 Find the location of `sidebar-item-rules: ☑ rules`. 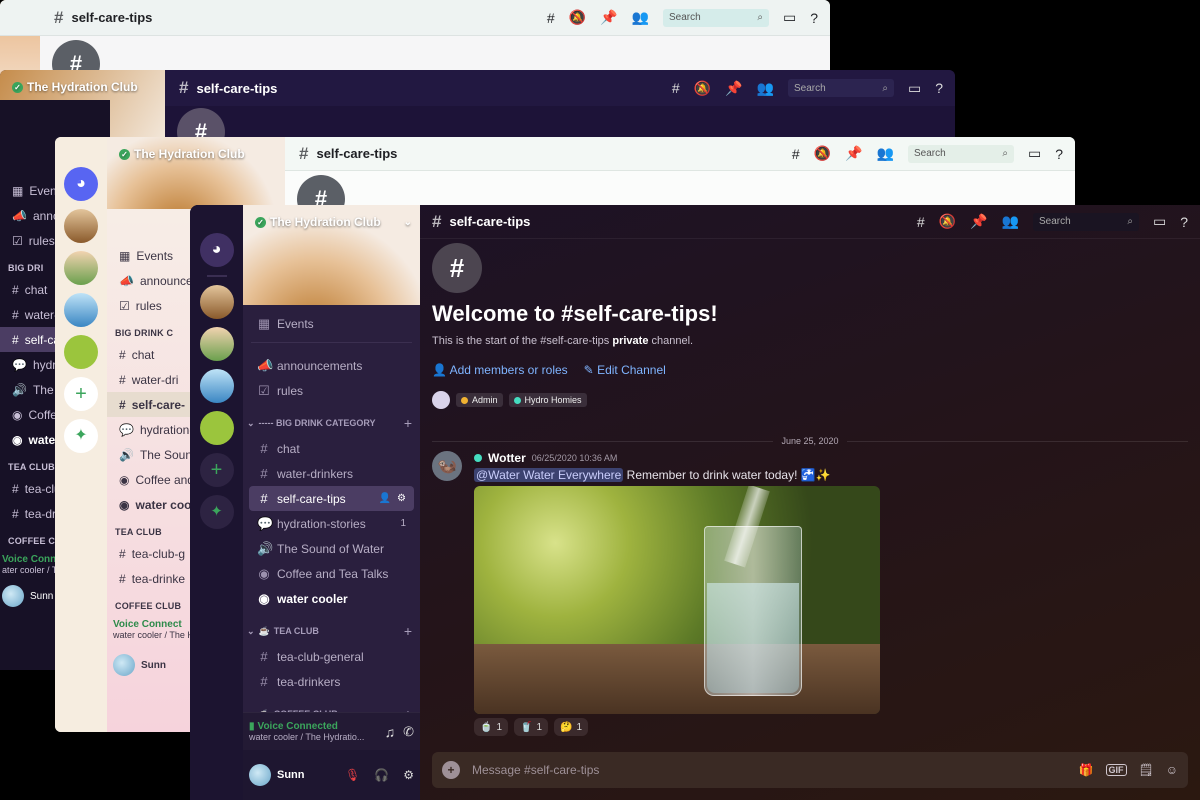

sidebar-item-rules: ☑ rules is located at coordinates (331, 390).